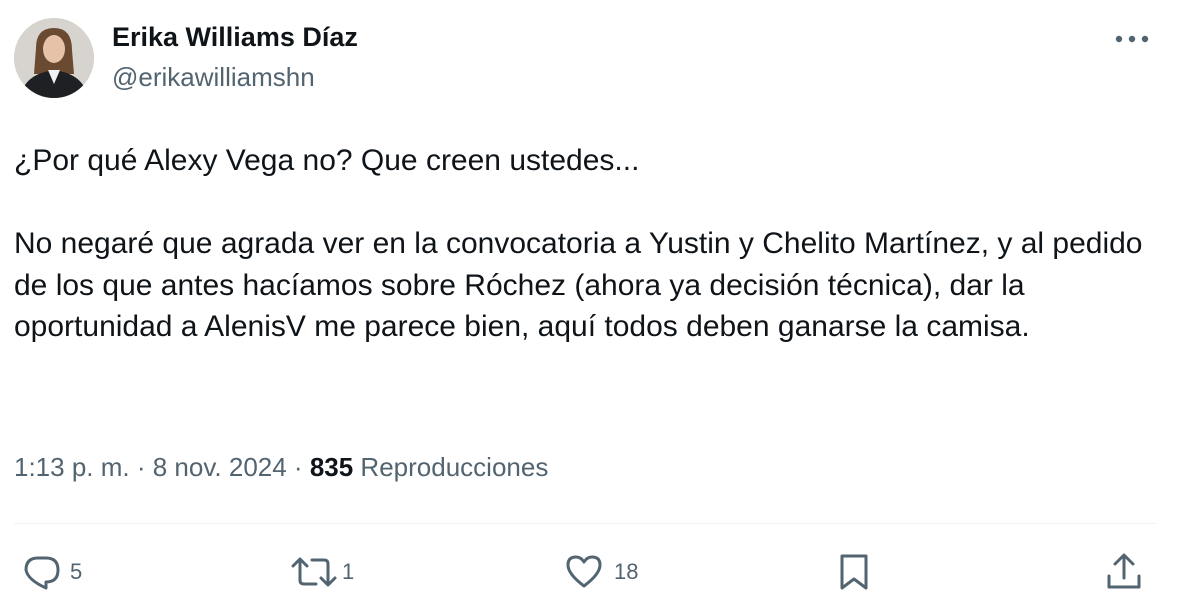 This screenshot has height=606, width=1200. What do you see at coordinates (220, 467) in the screenshot?
I see `tweet-date: 8 nov. 2024` at bounding box center [220, 467].